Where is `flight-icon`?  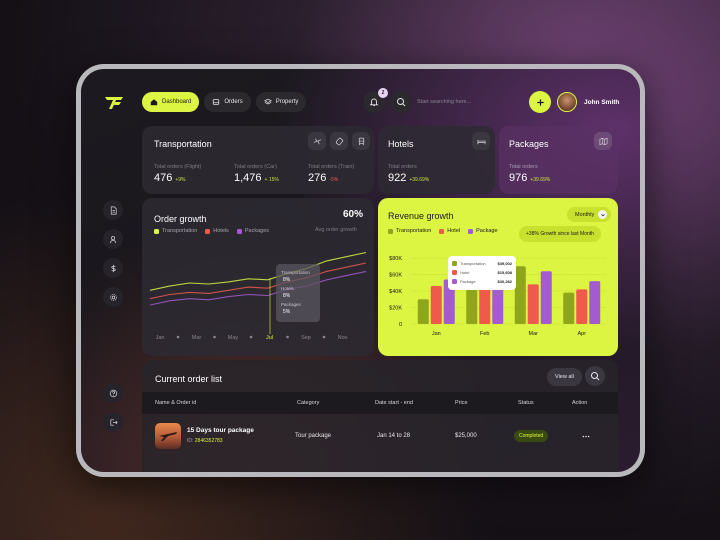
flight-icon is located at coordinates (317, 141).